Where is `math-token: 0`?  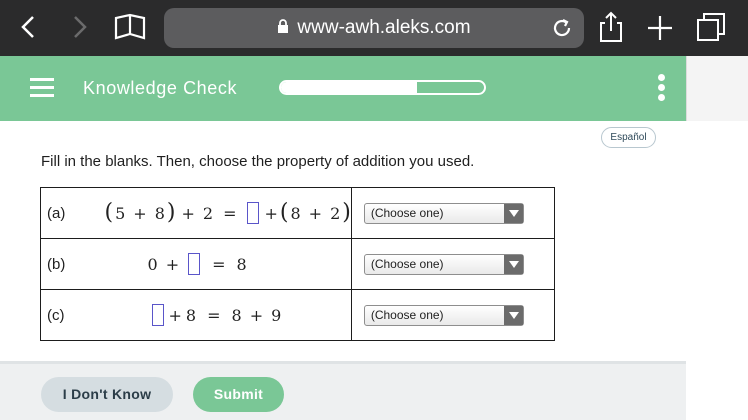
math-token: 0 is located at coordinates (152, 264).